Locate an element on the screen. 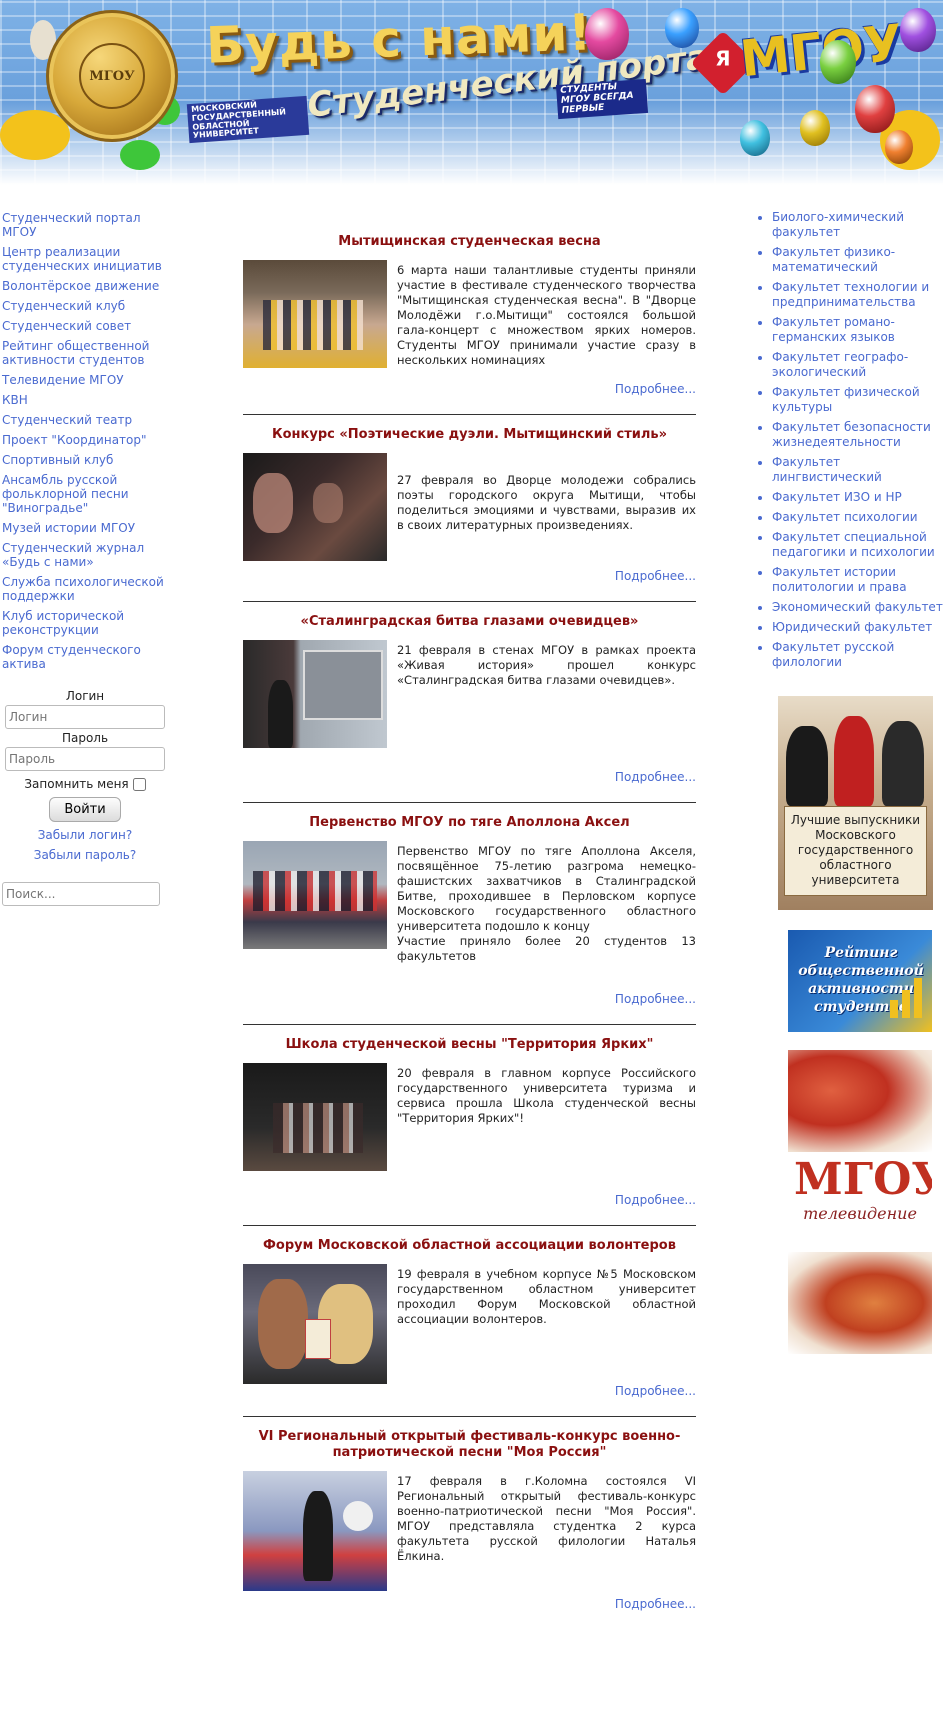  nav-link-kvn: КВН is located at coordinates (86, 400).